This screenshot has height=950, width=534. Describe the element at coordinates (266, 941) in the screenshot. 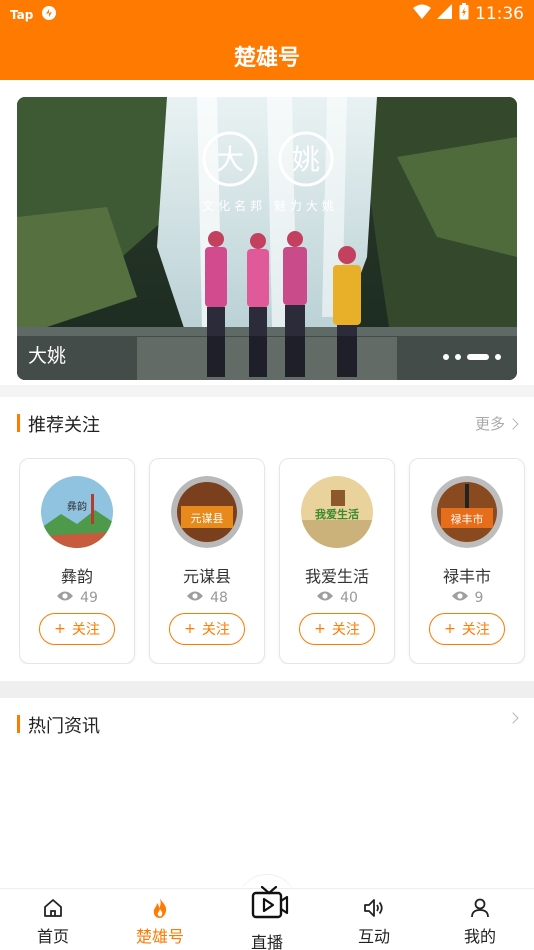

I see `tab-label: 直播` at that location.